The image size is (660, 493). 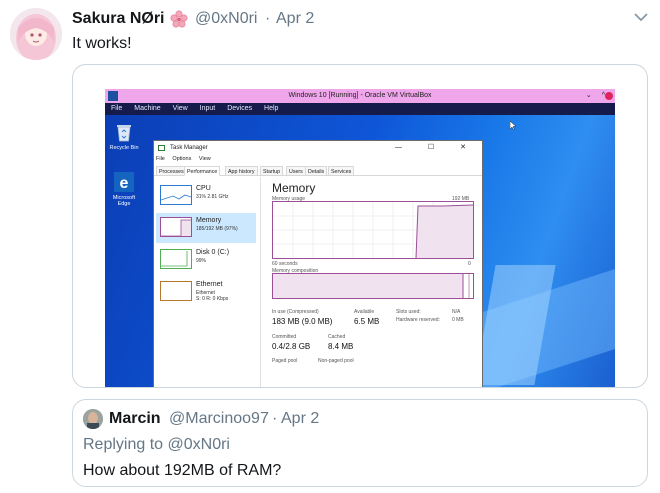 What do you see at coordinates (226, 19) in the screenshot?
I see `author-handle: @0xN0ri` at bounding box center [226, 19].